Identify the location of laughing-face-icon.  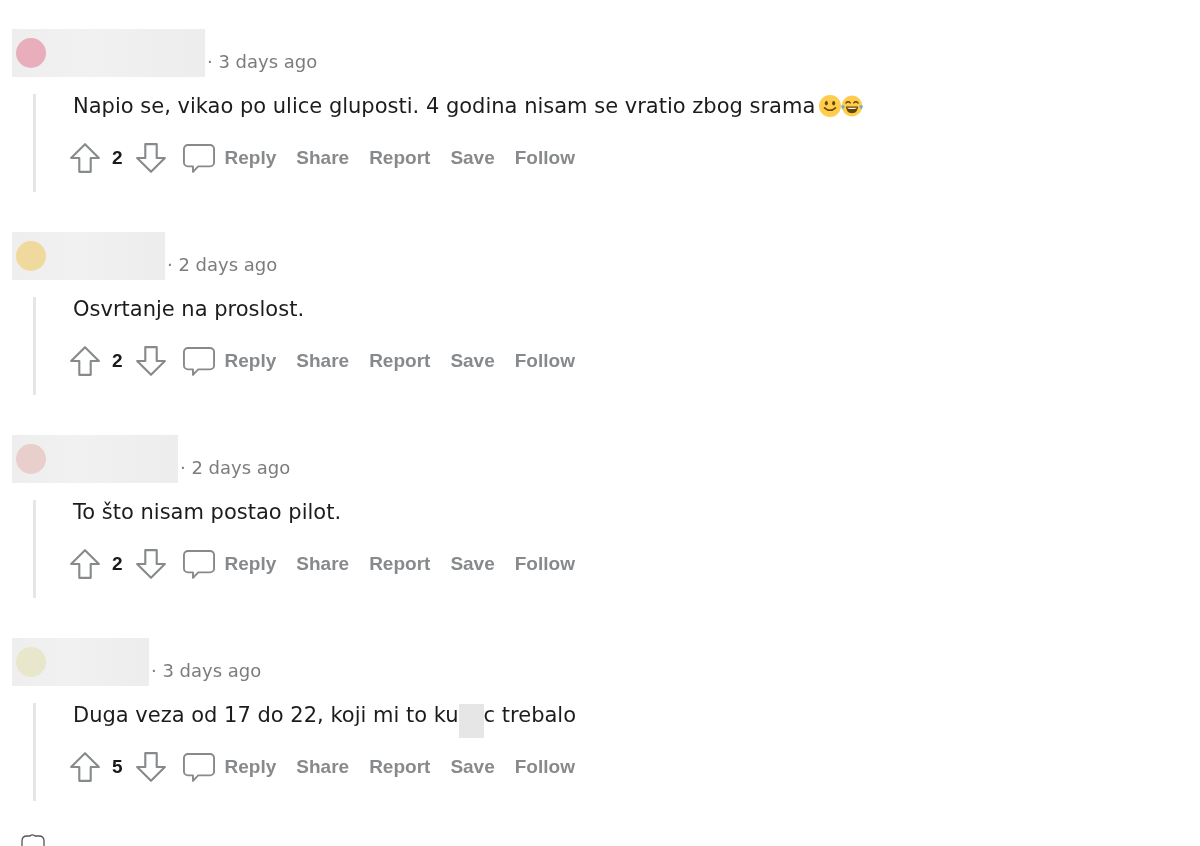
(852, 106).